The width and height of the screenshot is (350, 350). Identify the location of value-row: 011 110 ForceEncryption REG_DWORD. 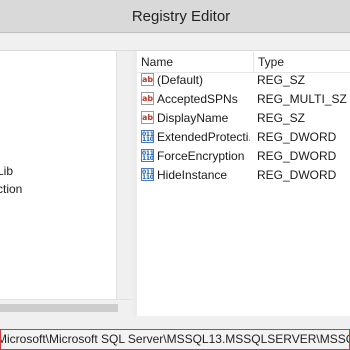
(243, 156).